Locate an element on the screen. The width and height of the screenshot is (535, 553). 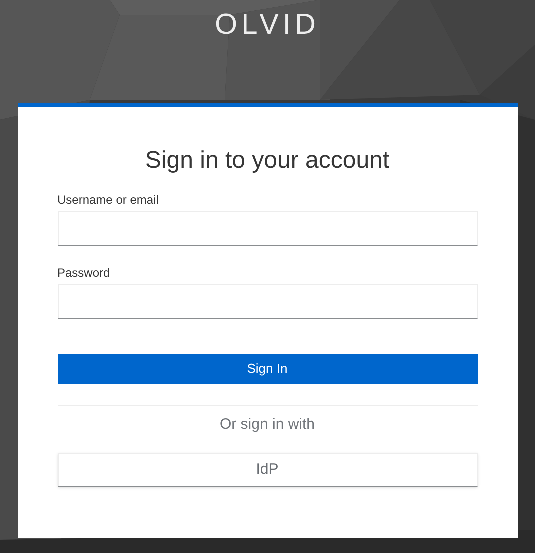
provider-button: IdP is located at coordinates (268, 470).